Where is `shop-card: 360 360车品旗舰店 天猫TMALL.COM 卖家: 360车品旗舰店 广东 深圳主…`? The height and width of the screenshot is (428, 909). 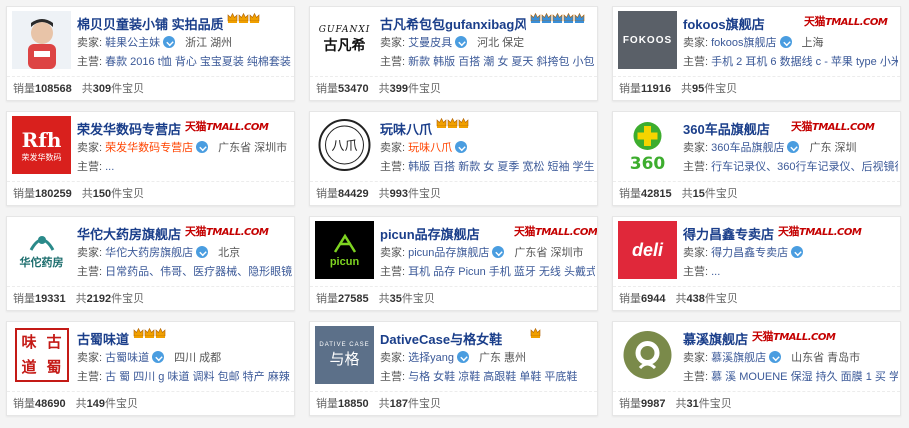 shop-card: 360 360车品旗舰店 天猫TMALL.COM 卖家: 360车品旗舰店 广东 深圳主… is located at coordinates (756, 158).